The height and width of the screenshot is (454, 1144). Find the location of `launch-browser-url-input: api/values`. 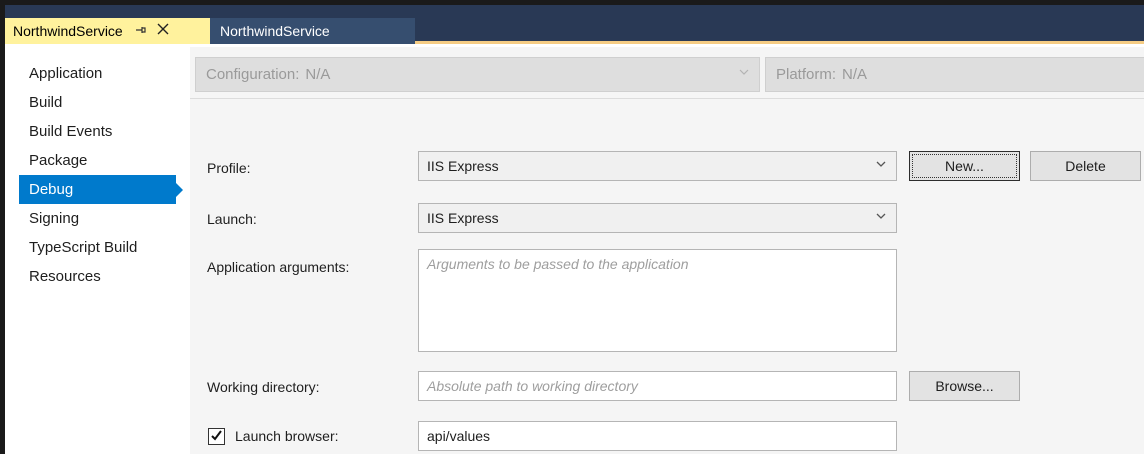

launch-browser-url-input: api/values is located at coordinates (657, 436).